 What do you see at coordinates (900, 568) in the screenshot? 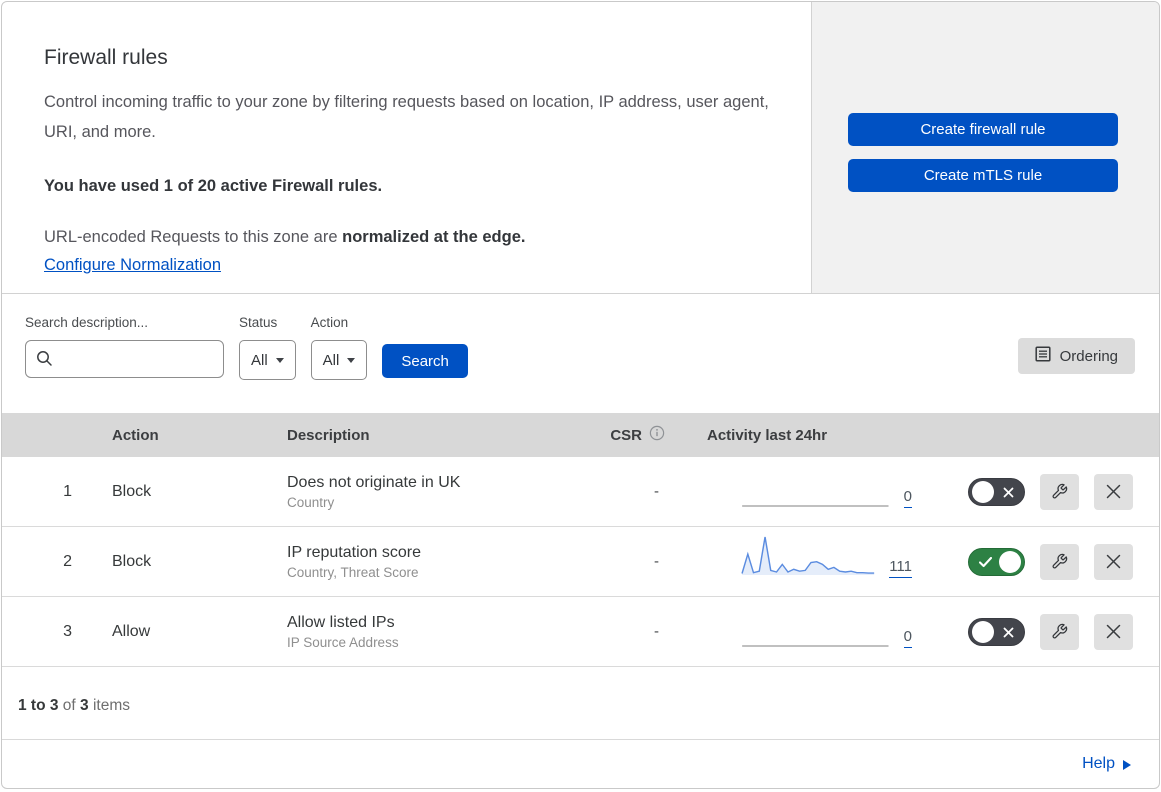
I see `activity-count-link: 111` at bounding box center [900, 568].